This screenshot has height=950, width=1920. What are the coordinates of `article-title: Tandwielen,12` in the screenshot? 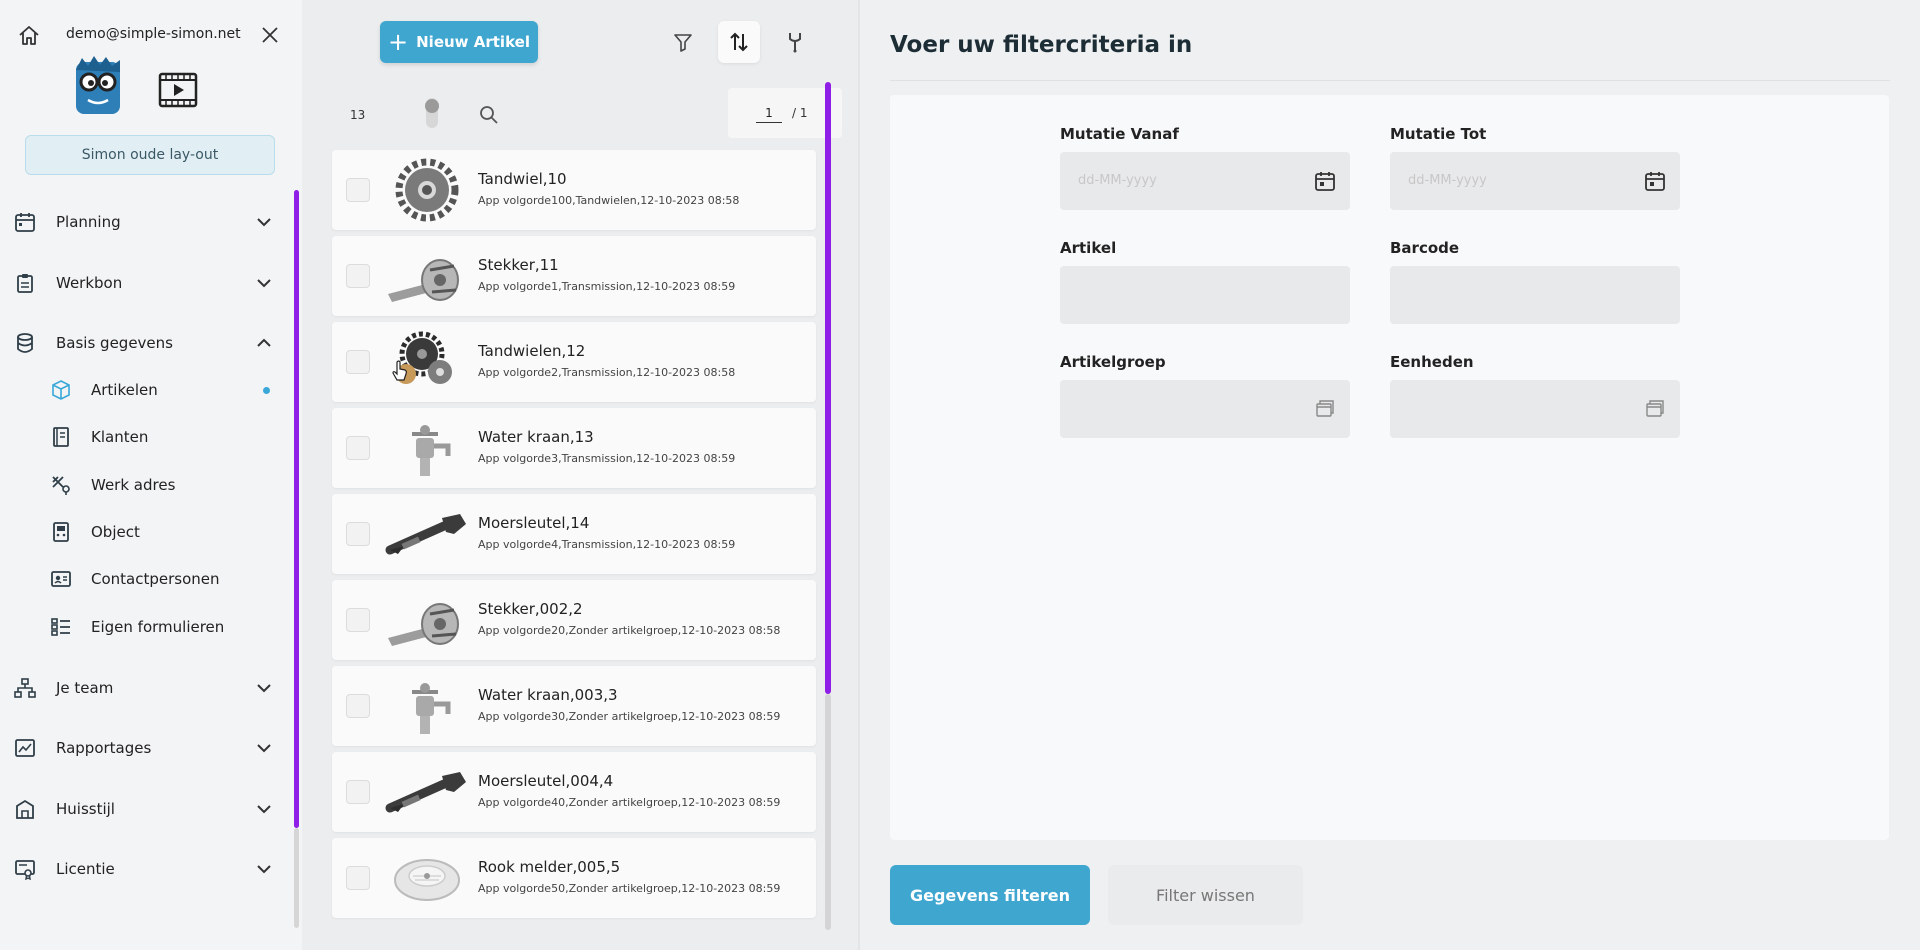 It's located at (532, 351).